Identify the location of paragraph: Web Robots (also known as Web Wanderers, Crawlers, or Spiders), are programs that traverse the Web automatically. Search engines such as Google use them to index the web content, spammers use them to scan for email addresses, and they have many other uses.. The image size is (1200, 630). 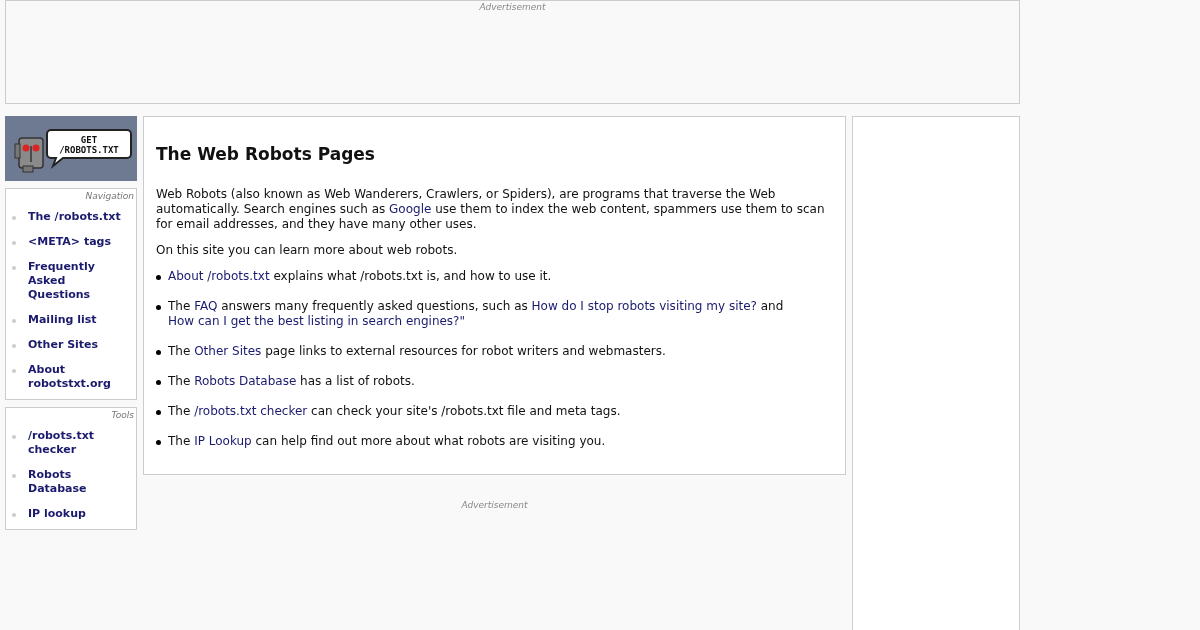
(491, 209).